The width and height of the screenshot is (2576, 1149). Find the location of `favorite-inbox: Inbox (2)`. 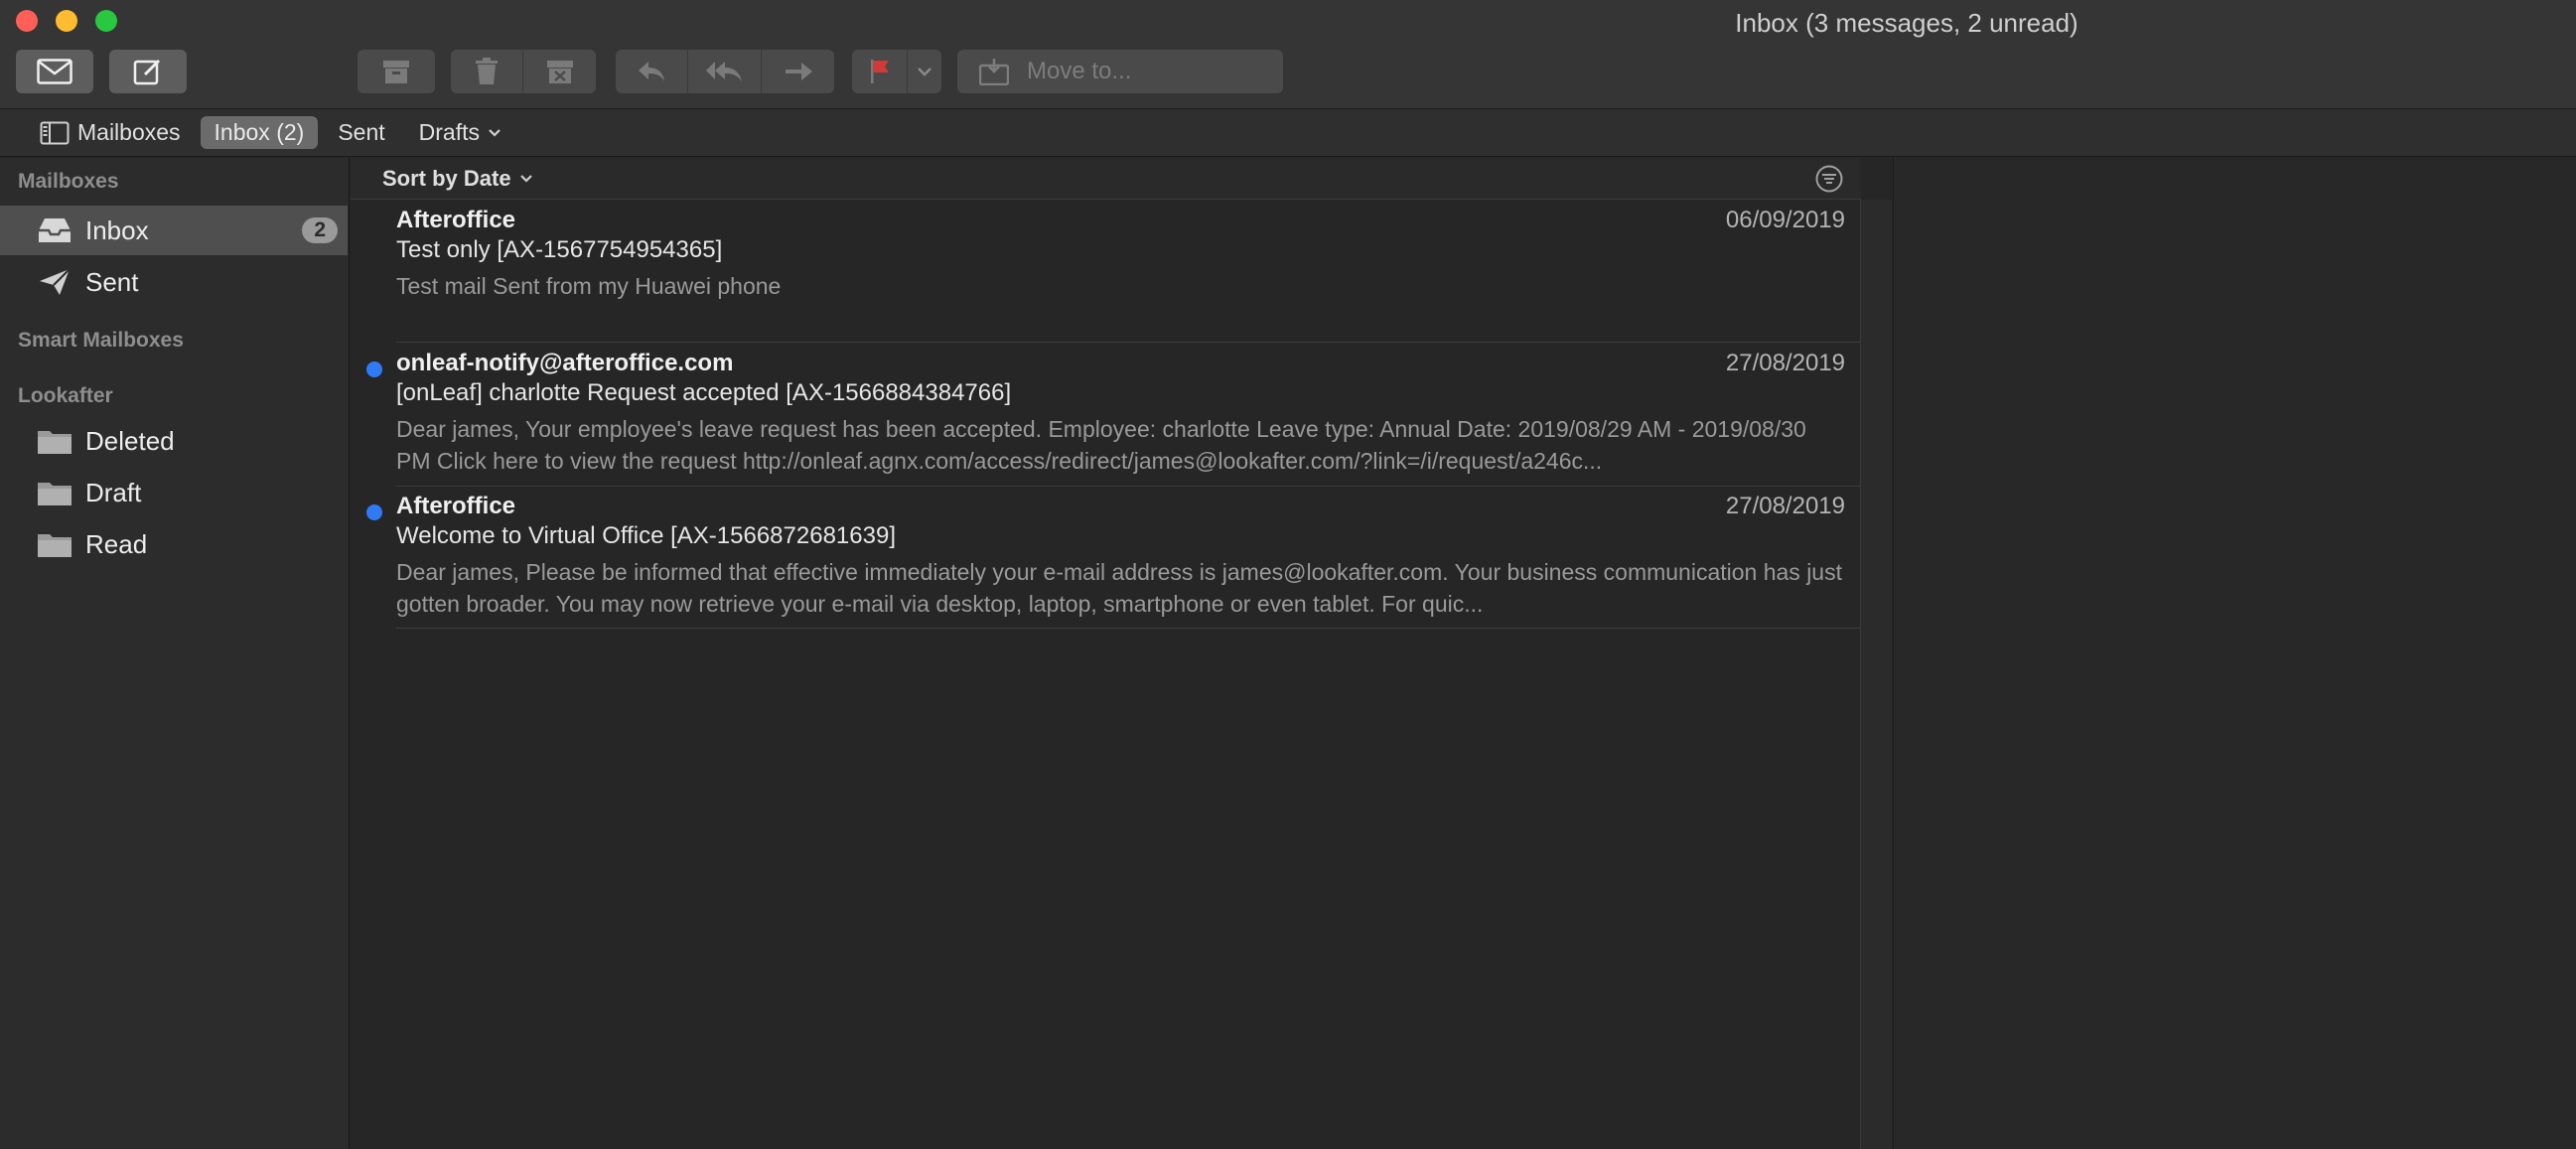

favorite-inbox: Inbox (2) is located at coordinates (259, 132).